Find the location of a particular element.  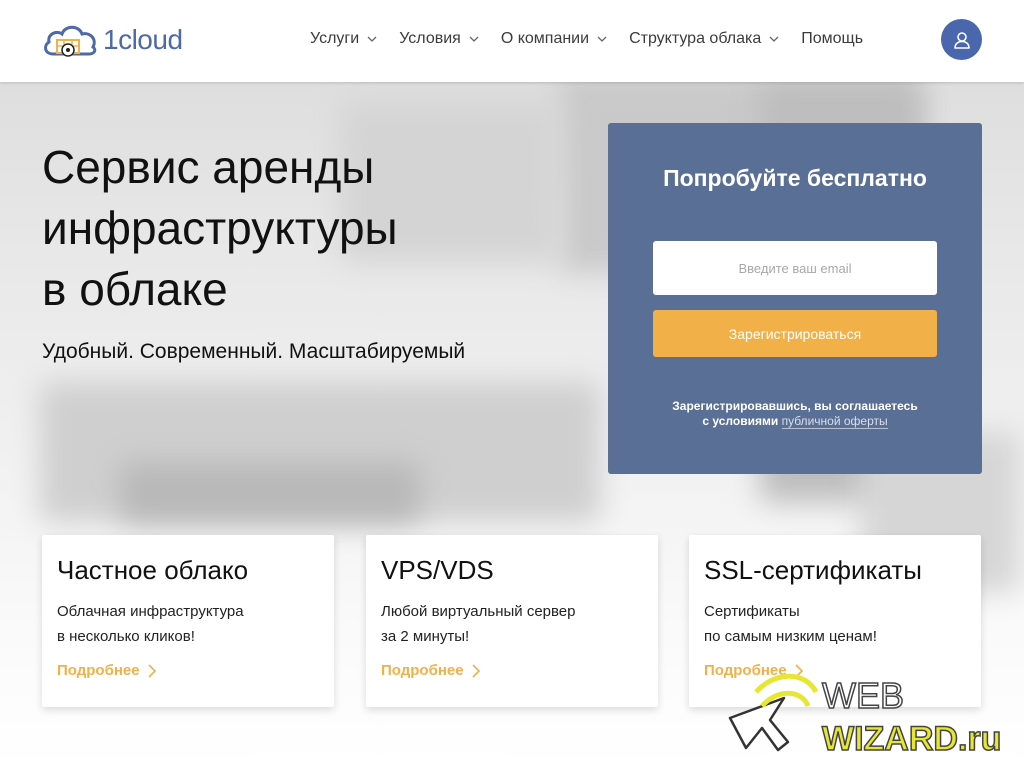

nav-label: Условия is located at coordinates (430, 38).